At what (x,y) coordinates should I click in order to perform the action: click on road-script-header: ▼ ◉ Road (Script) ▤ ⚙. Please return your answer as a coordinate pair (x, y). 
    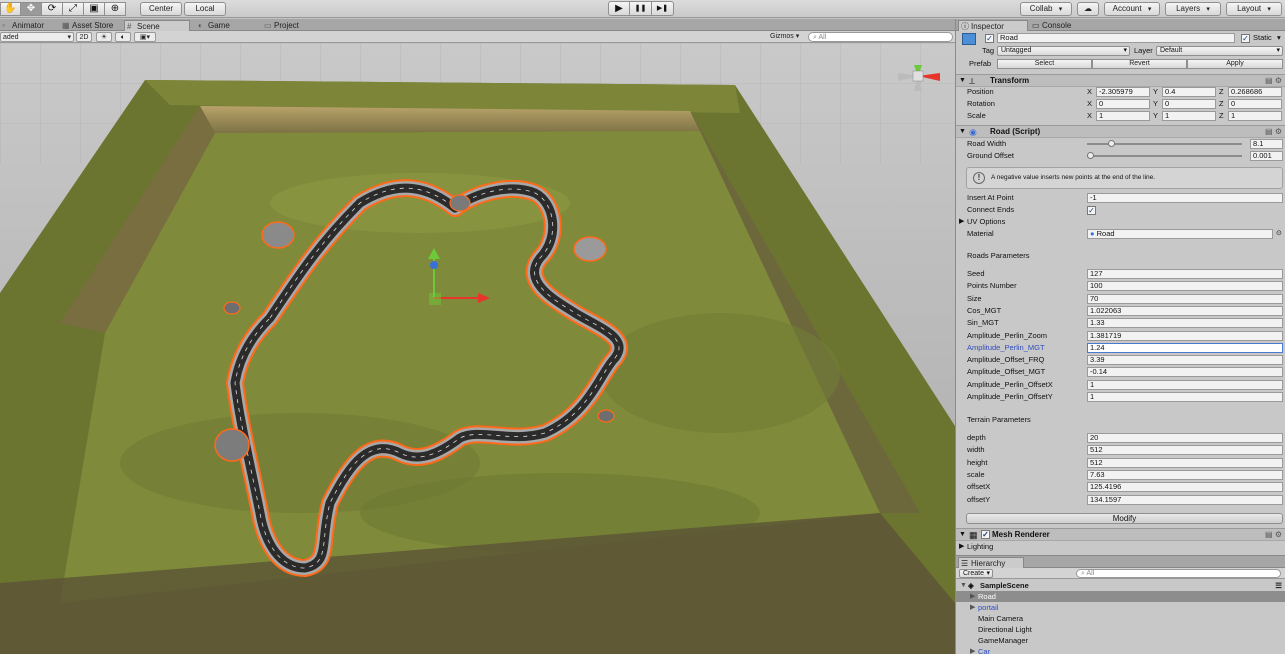
    Looking at the image, I should click on (1120, 131).